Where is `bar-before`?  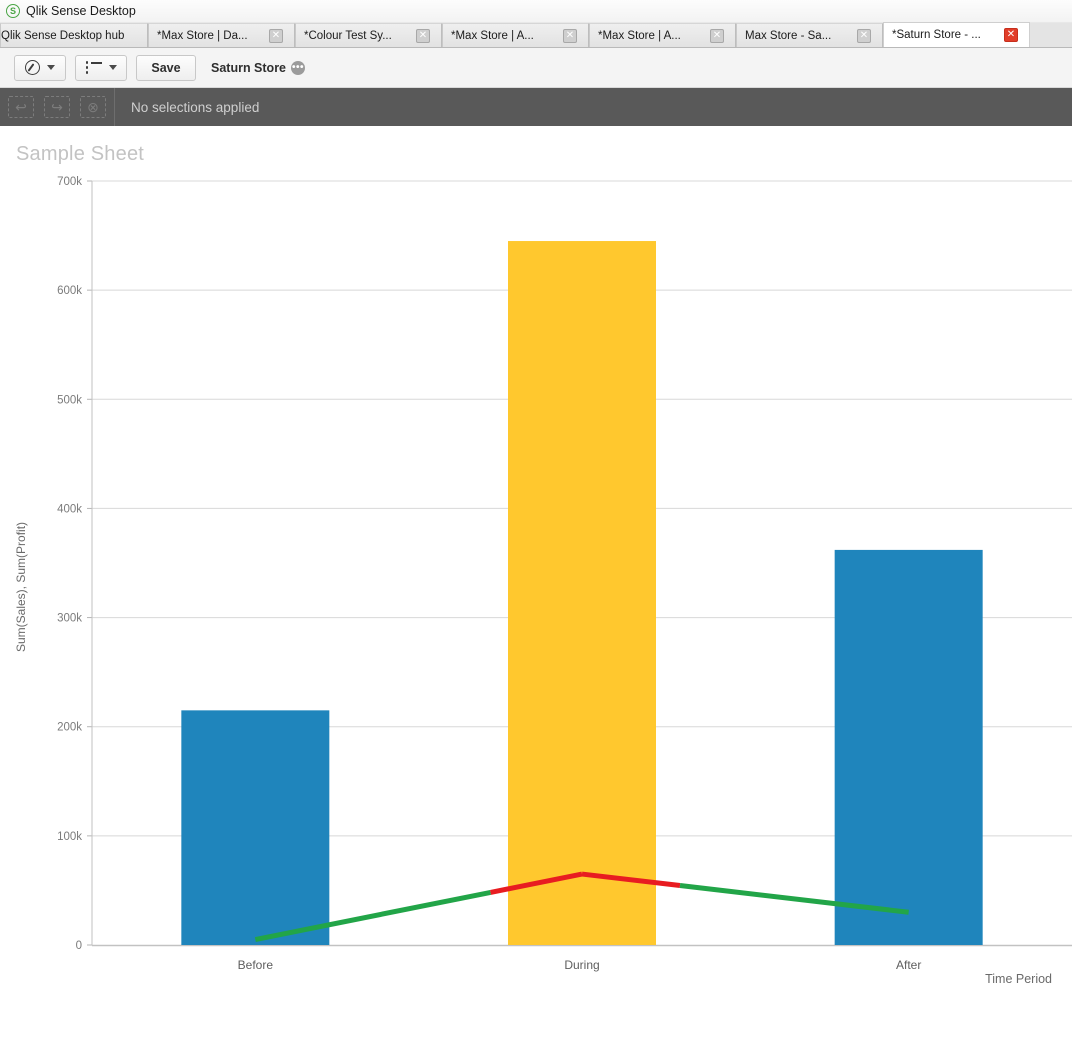 bar-before is located at coordinates (255, 827).